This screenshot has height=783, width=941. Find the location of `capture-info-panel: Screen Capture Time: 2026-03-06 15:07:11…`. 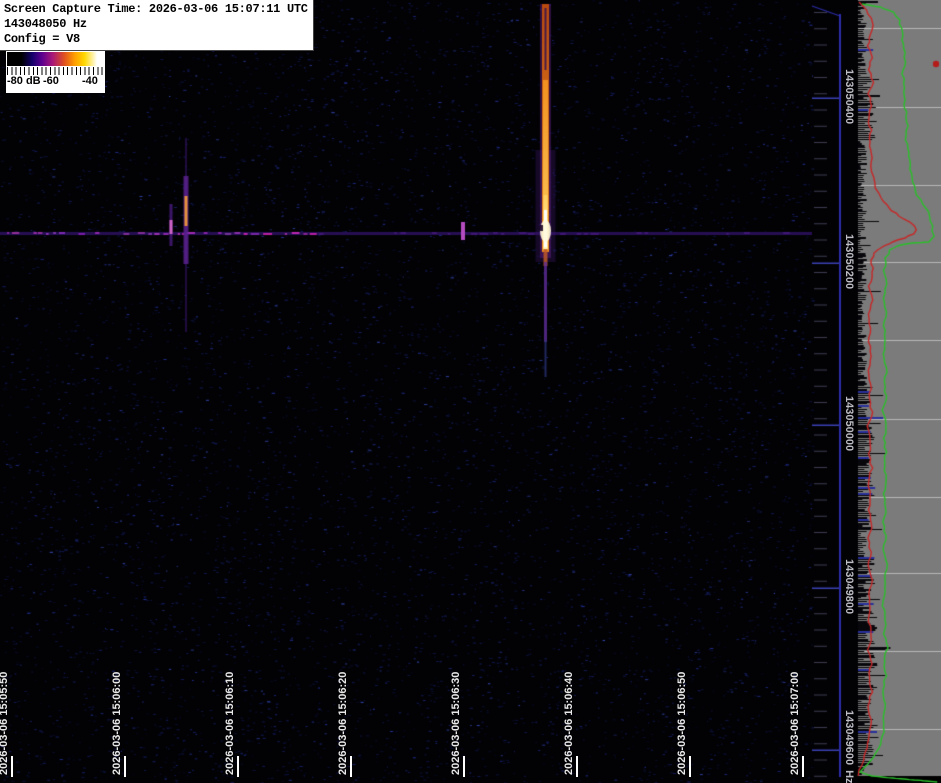

capture-info-panel: Screen Capture Time: 2026-03-06 15:07:11… is located at coordinates (157, 25).